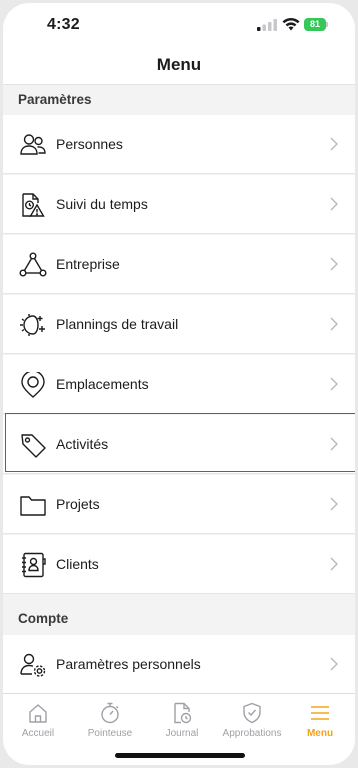  What do you see at coordinates (183, 713) in the screenshot?
I see `journal-icon` at bounding box center [183, 713].